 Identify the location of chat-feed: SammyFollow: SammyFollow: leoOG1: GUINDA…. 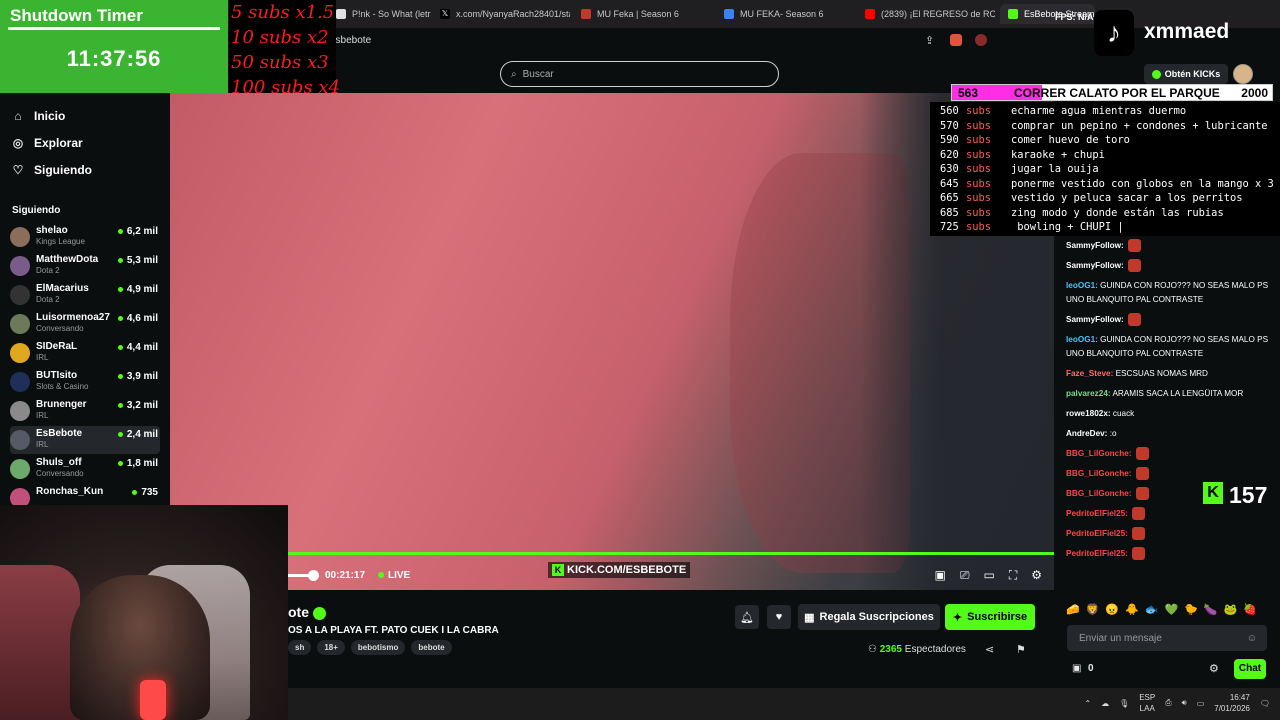
(1170, 421).